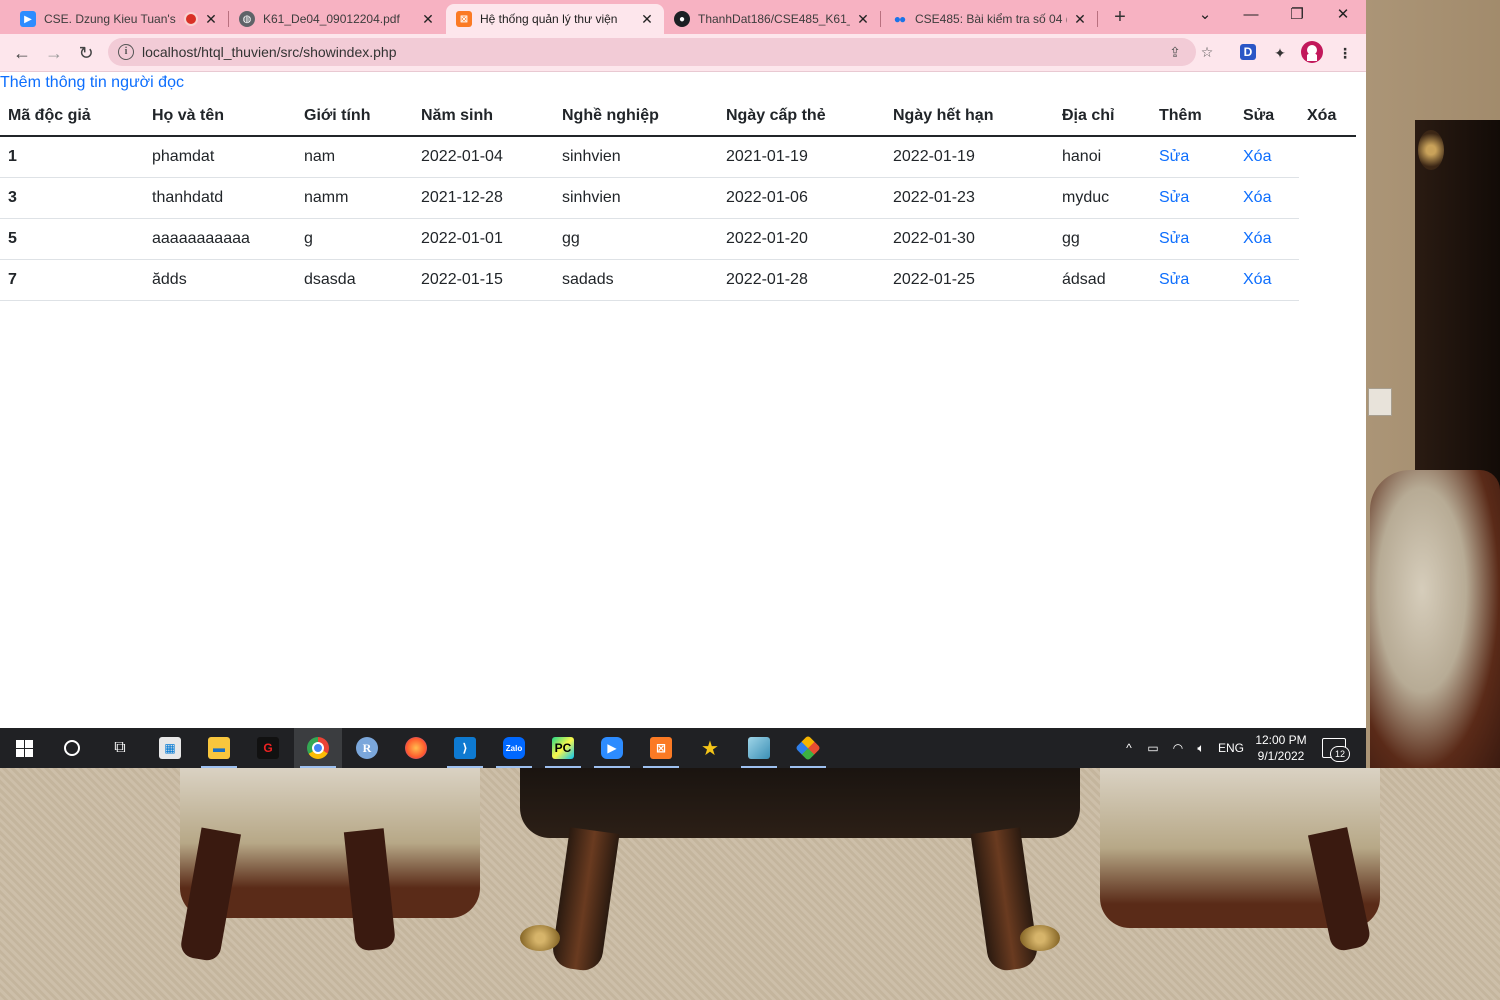  Describe the element at coordinates (900, 19) in the screenshot. I see `teams-dots-icon: ●●` at that location.